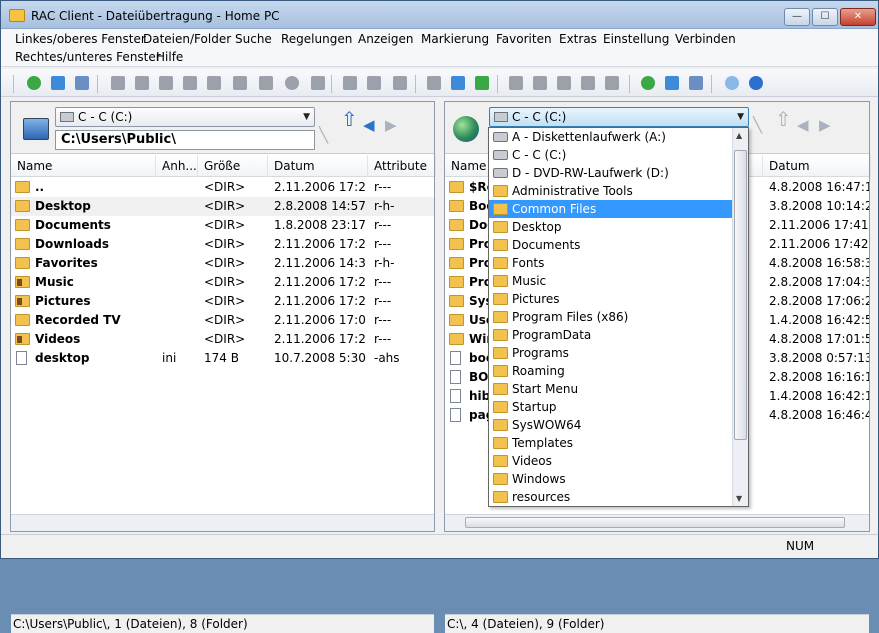 This screenshot has height=633, width=879. Describe the element at coordinates (618, 335) in the screenshot. I see `dropdown-item: ProgramData` at that location.